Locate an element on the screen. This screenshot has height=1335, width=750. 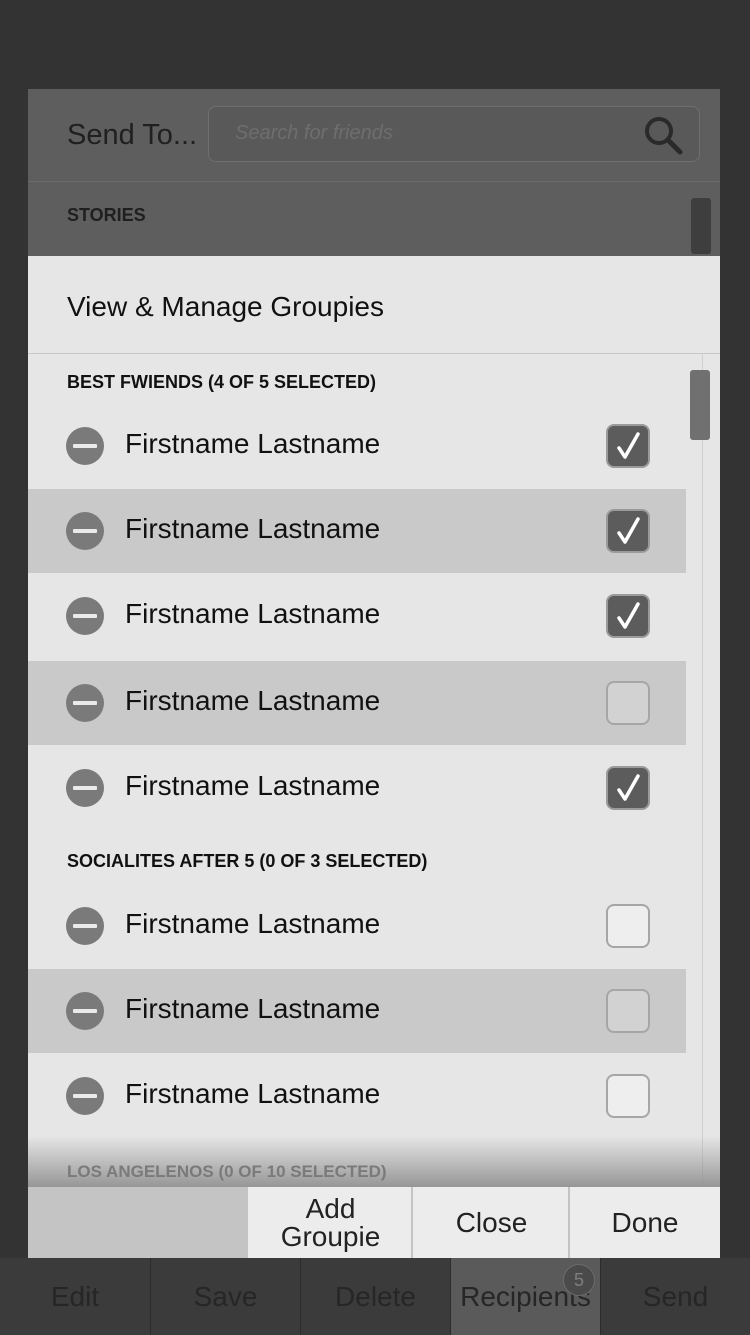
close-button: Close is located at coordinates (490, 1222).